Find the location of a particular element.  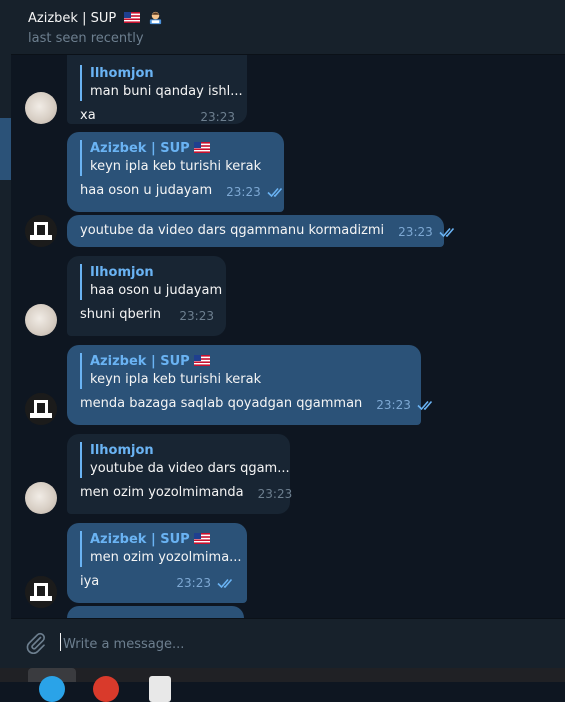

files-app-icon is located at coordinates (160, 689).